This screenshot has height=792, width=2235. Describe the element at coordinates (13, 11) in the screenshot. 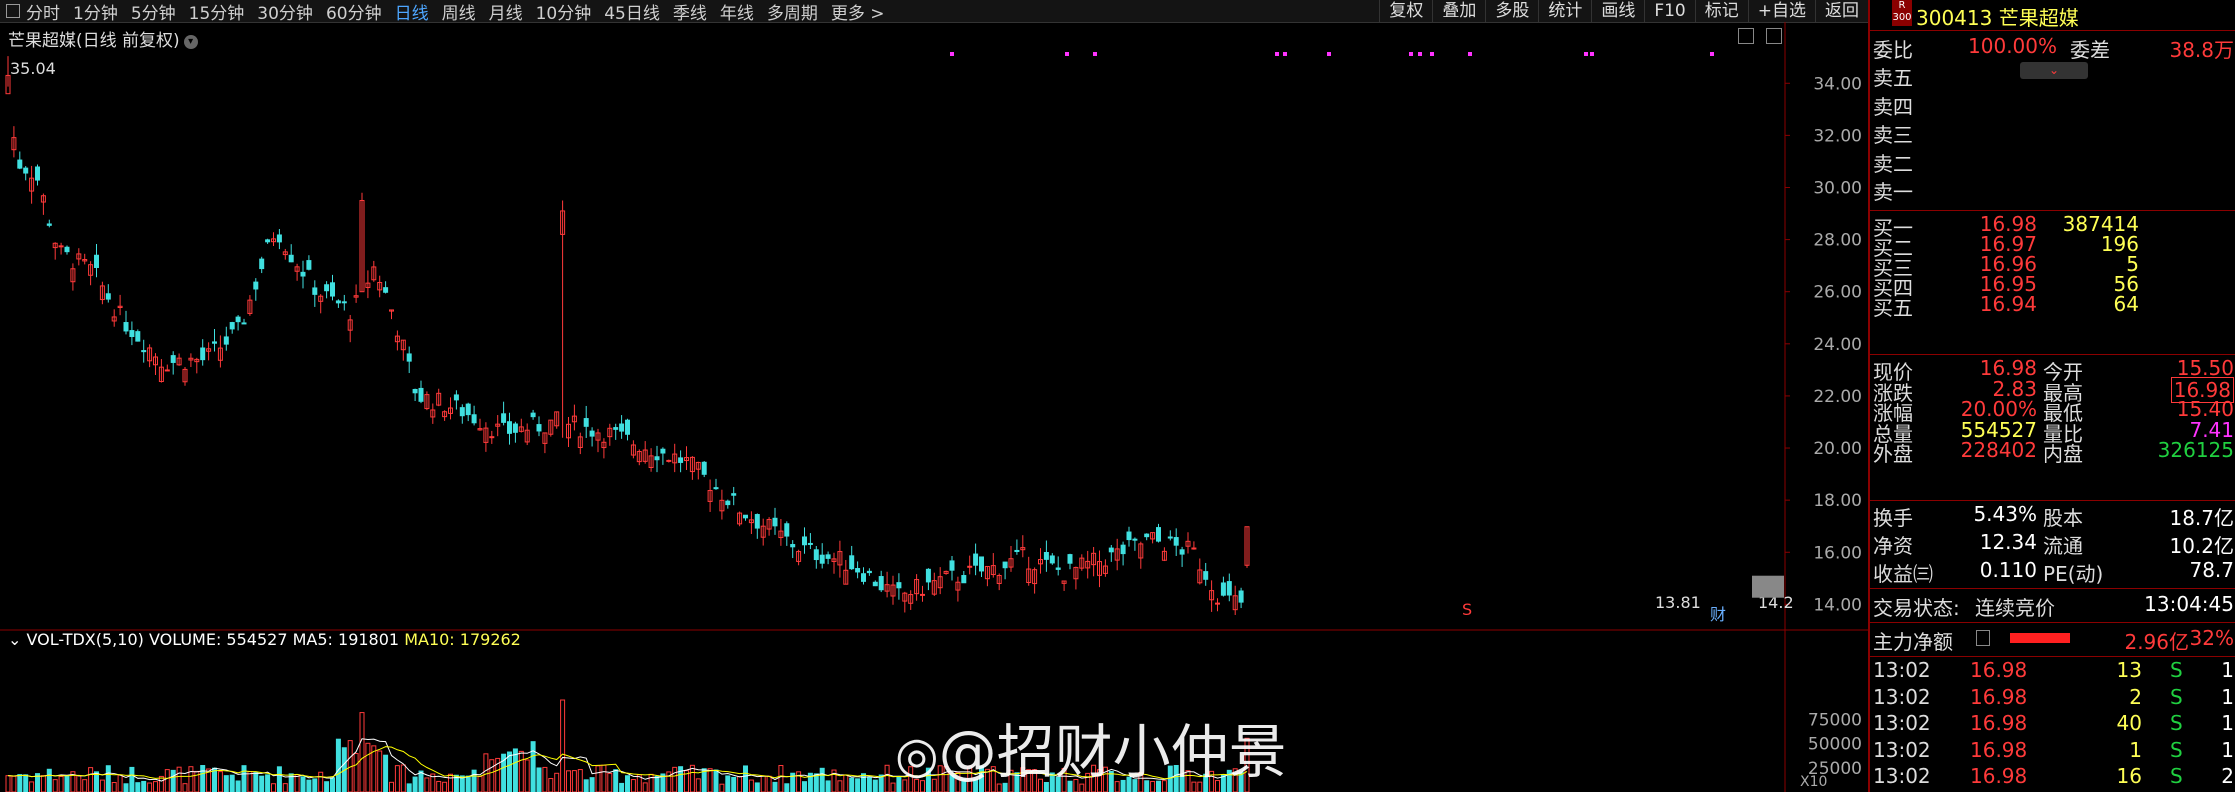

I see `panel-toggle-icon` at that location.